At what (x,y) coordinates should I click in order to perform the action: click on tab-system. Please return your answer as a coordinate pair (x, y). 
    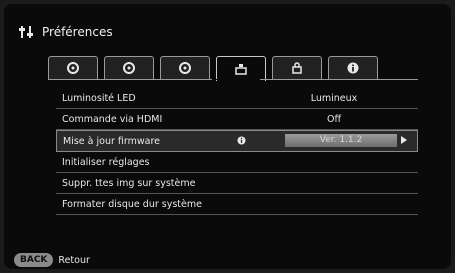
    Looking at the image, I should click on (241, 68).